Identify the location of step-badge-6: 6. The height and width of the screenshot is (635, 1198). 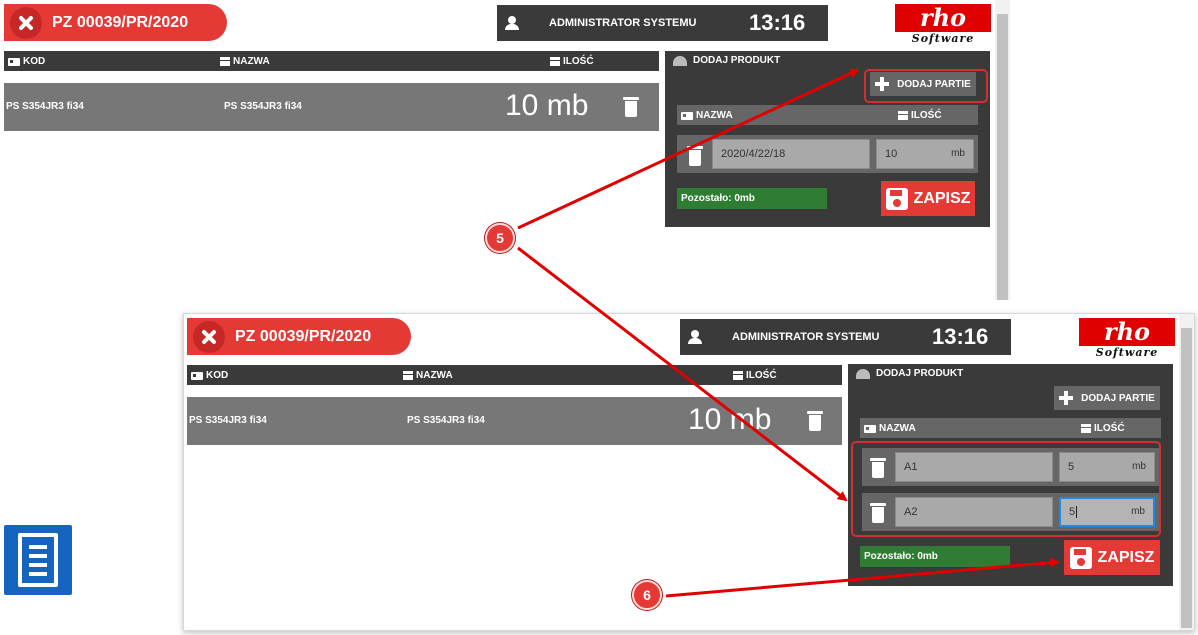
(647, 595).